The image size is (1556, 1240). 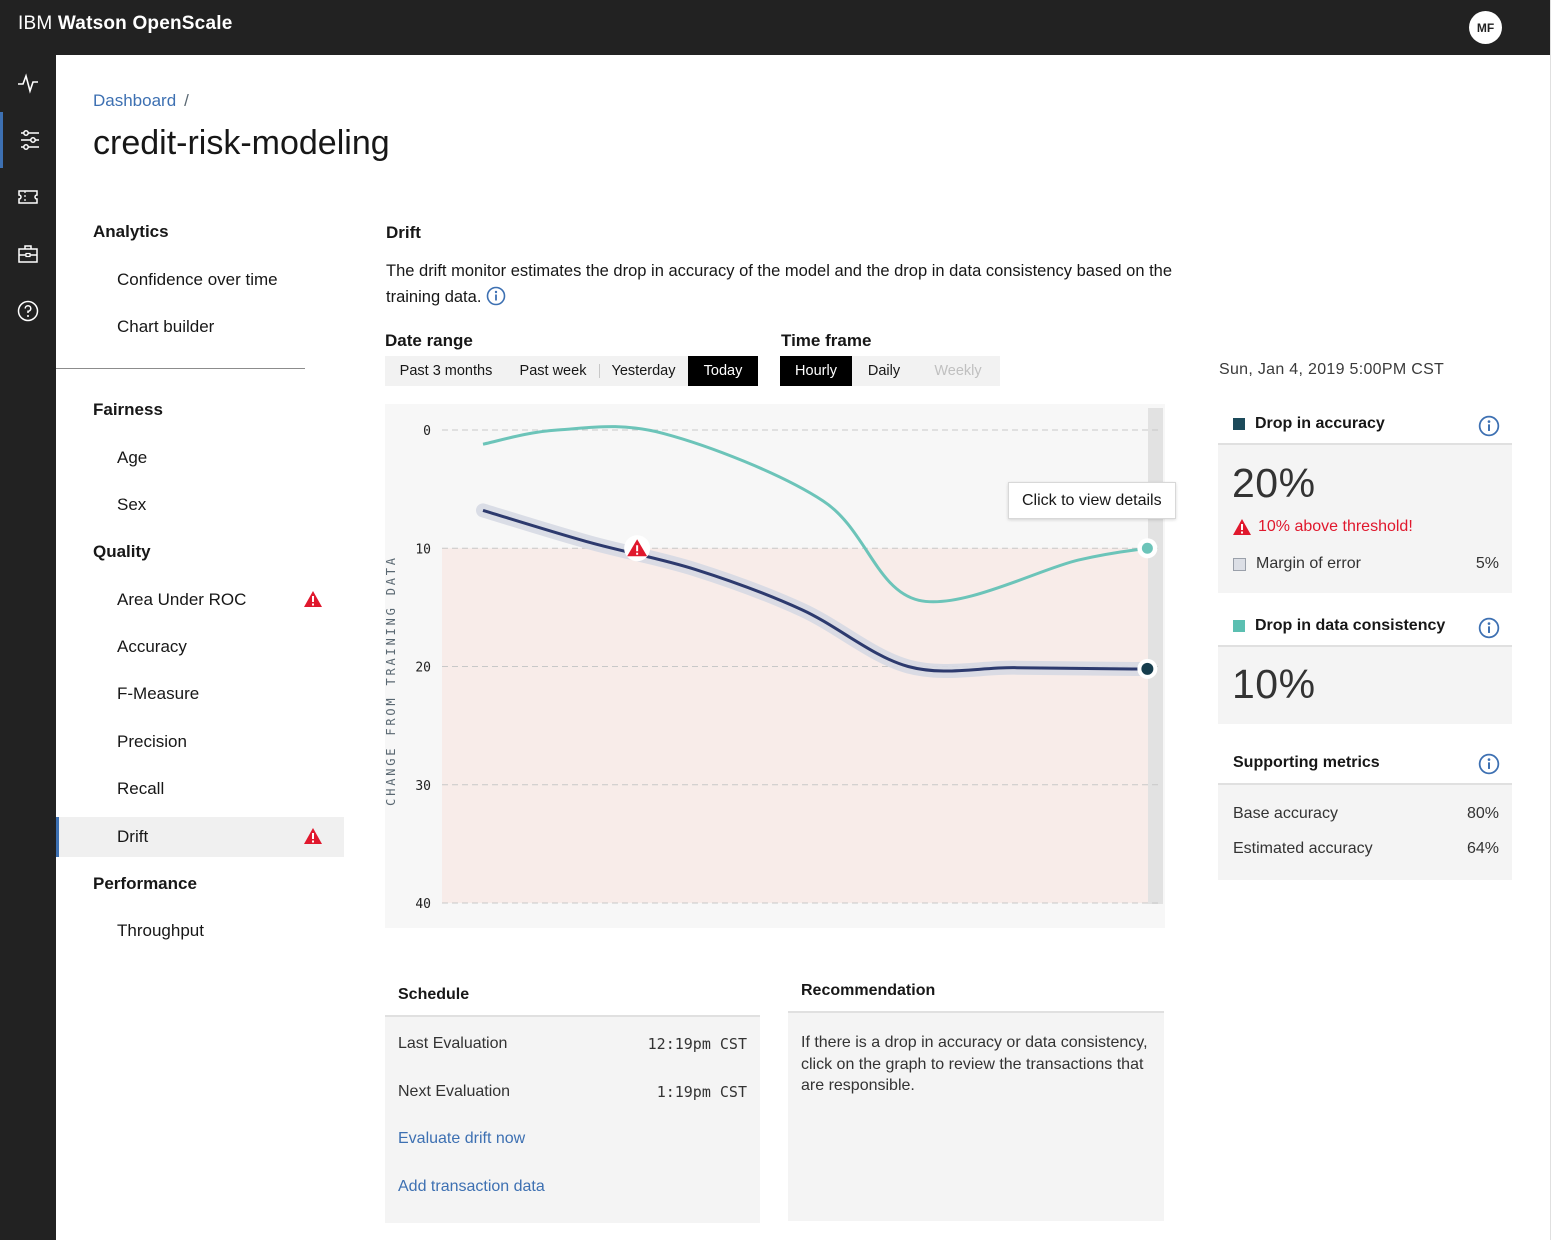 I want to click on nav-group-analytics: Analytics, so click(x=131, y=231).